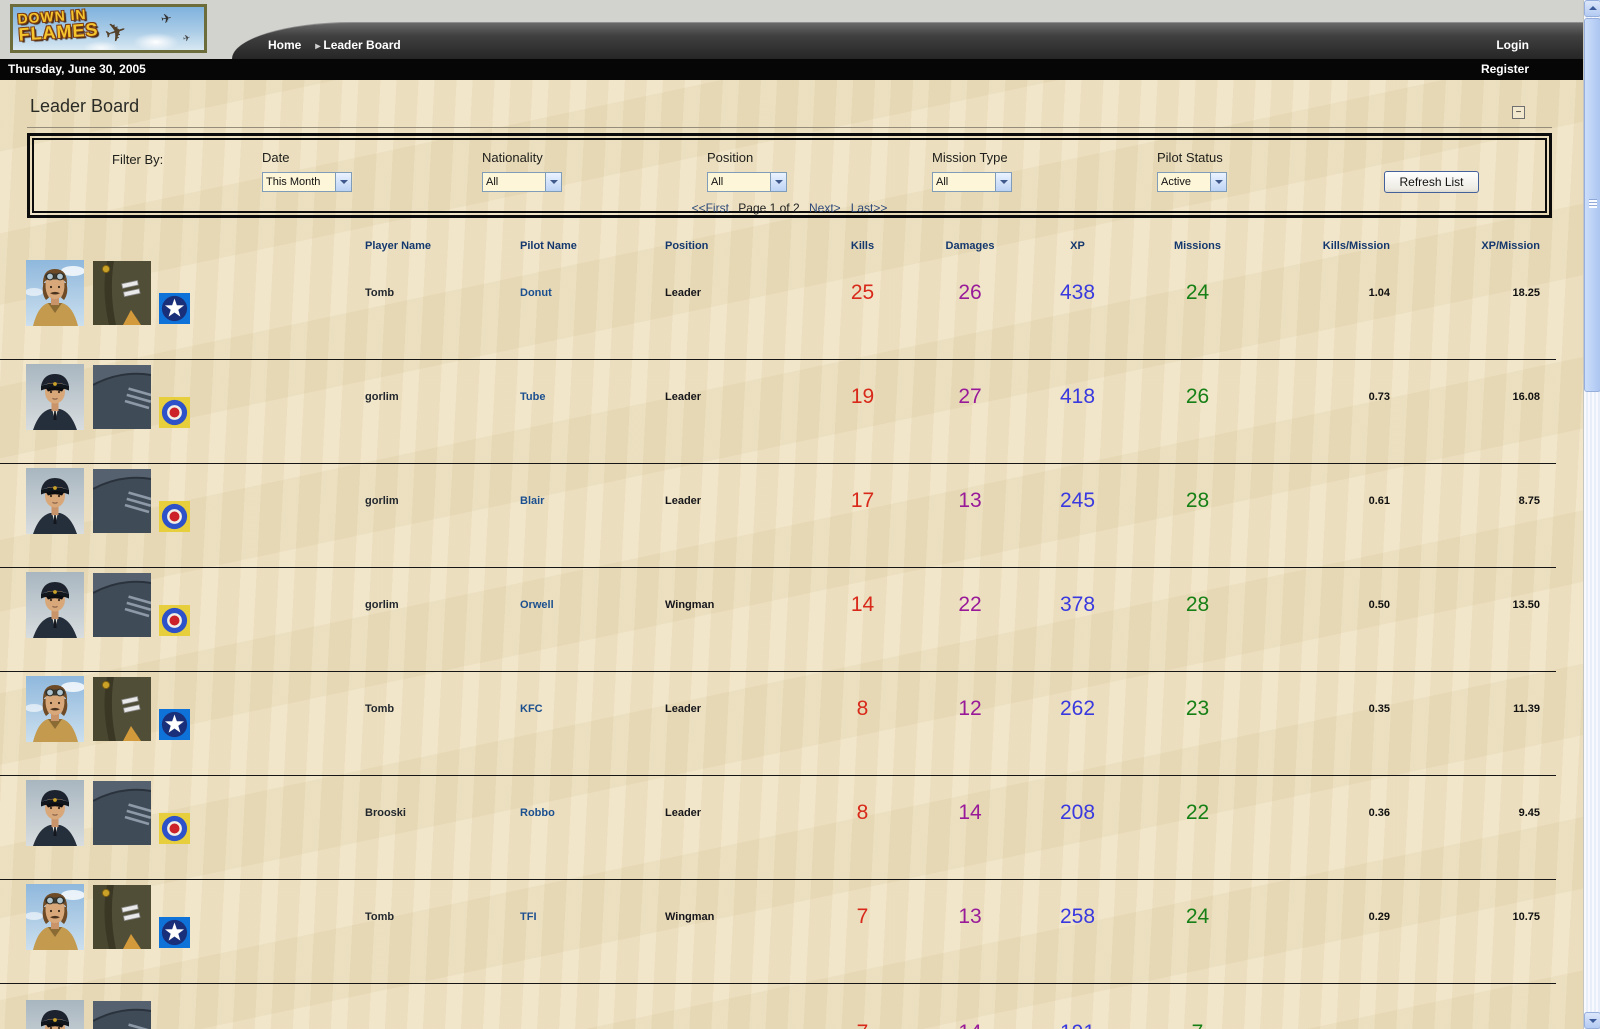 This screenshot has width=1600, height=1029. What do you see at coordinates (492, 182) in the screenshot?
I see `nationality-select-value: All` at bounding box center [492, 182].